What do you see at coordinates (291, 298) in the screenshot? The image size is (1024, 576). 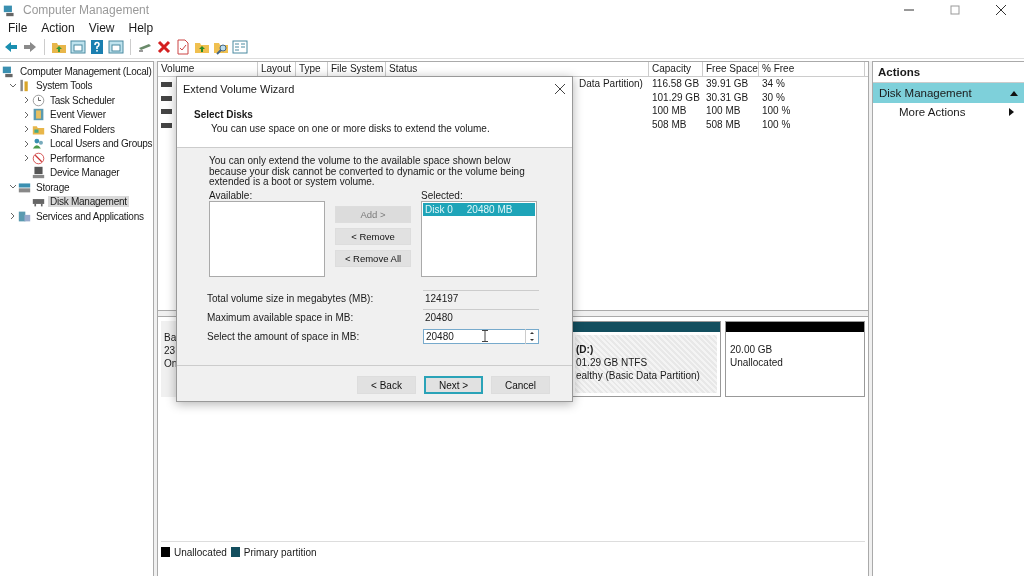 I see `field-label: Total volume size in megabytes (MB):` at bounding box center [291, 298].